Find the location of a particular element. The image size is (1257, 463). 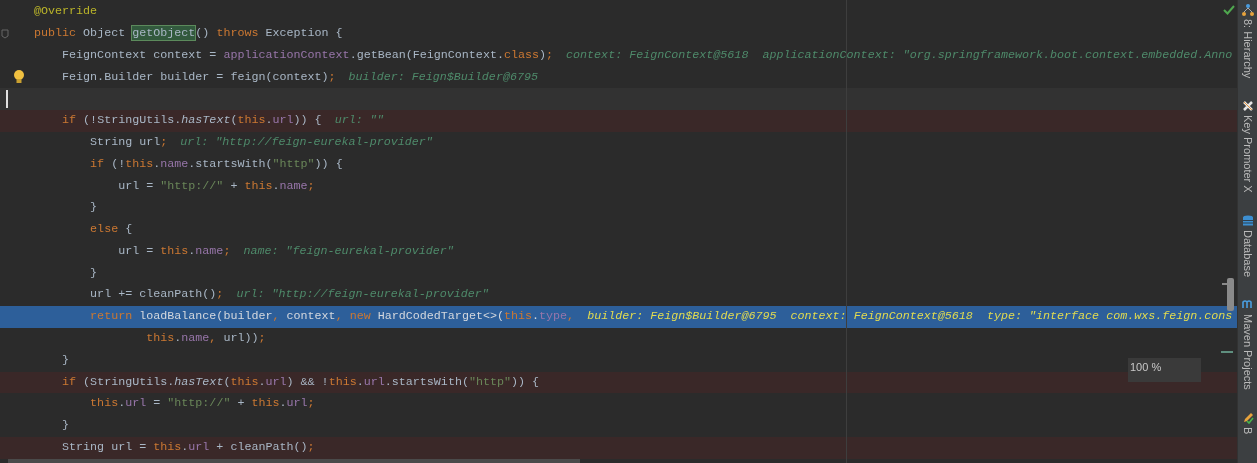

cross-icon is located at coordinates (1247, 106).